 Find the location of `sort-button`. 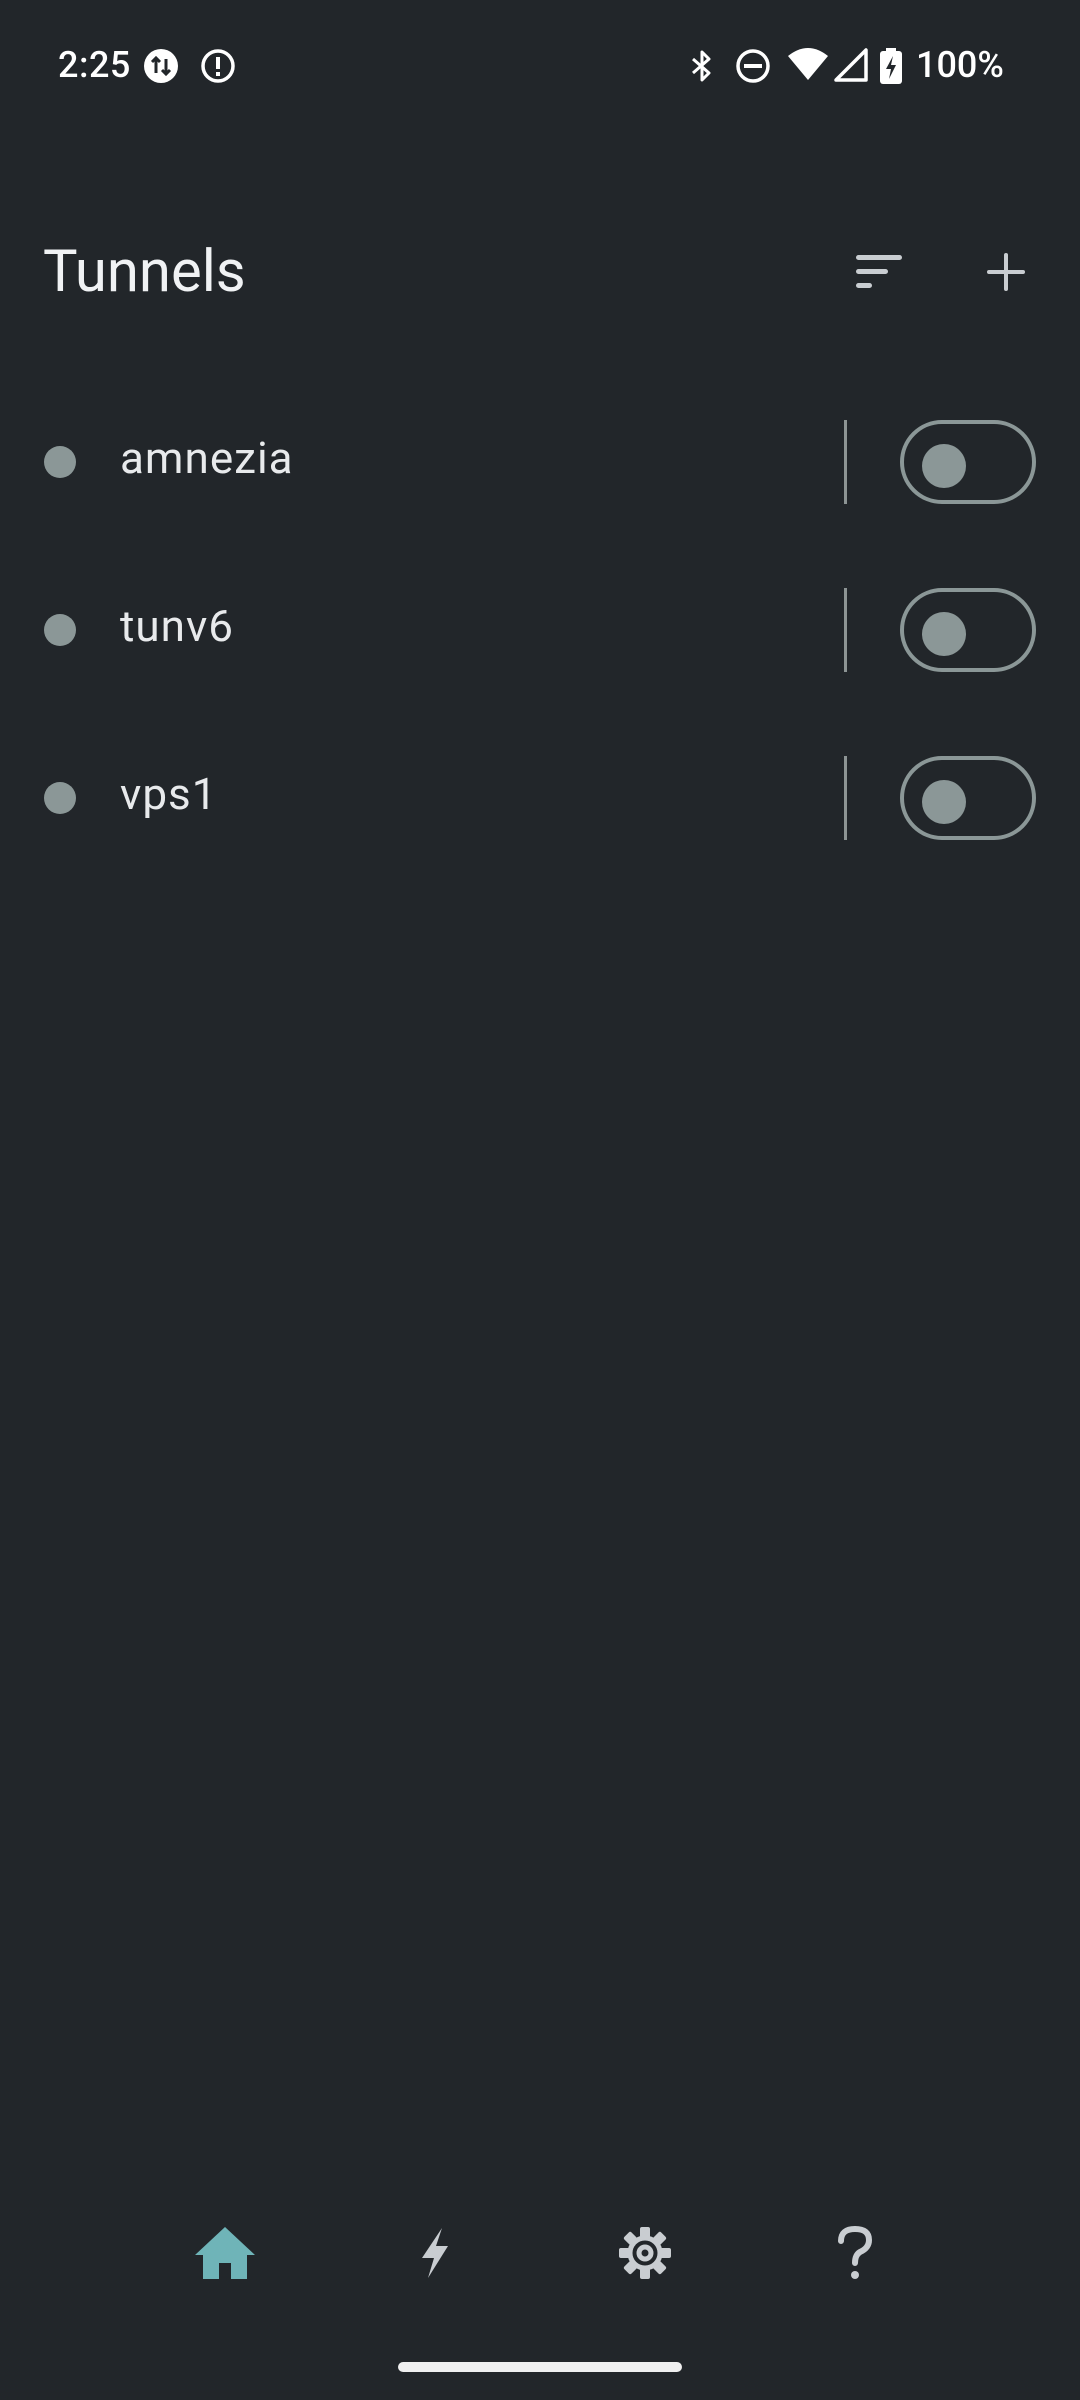

sort-button is located at coordinates (880, 274).